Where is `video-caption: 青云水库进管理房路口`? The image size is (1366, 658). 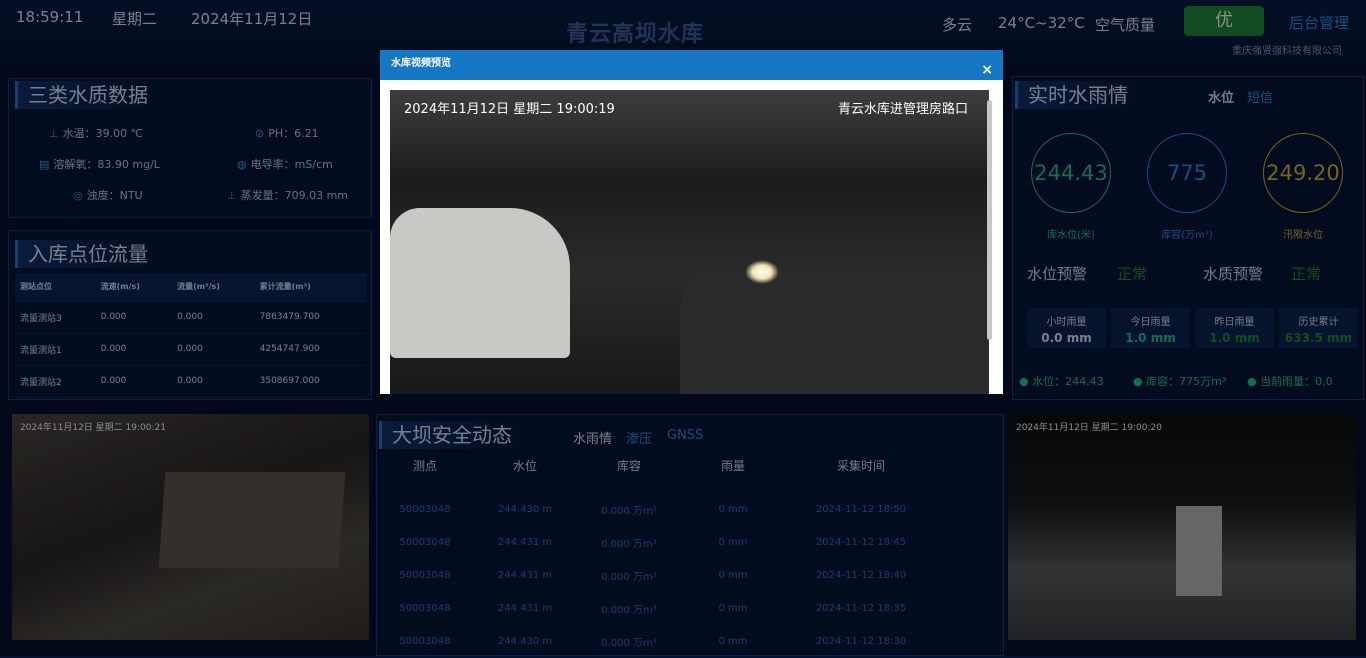
video-caption: 青云水库进管理房路口 is located at coordinates (903, 109).